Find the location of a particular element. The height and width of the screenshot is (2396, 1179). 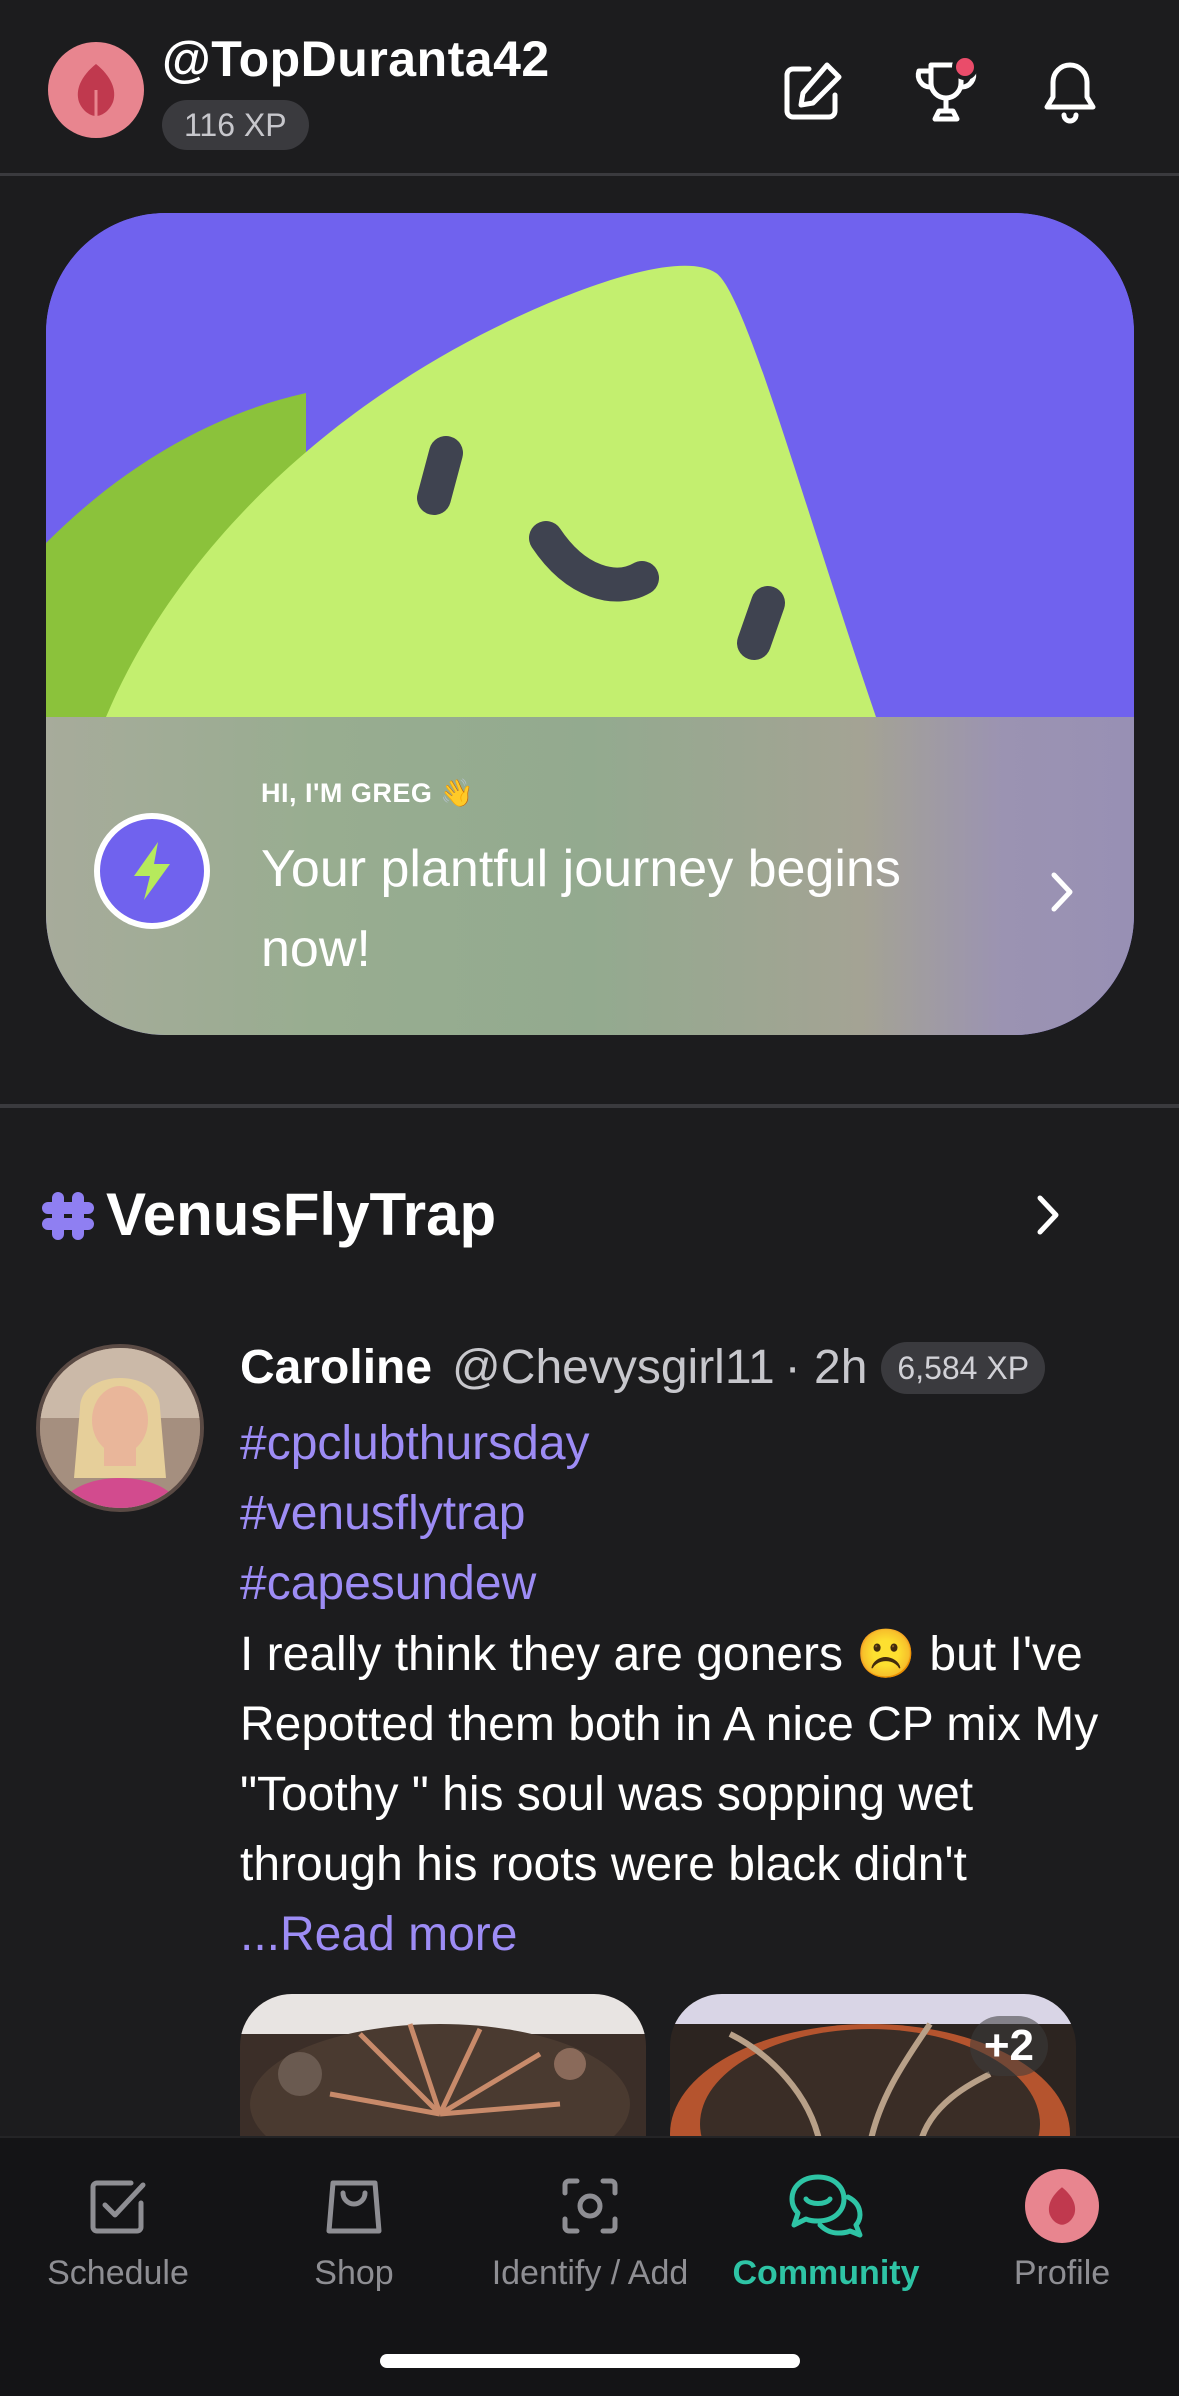

author-photo is located at coordinates (120, 1428).